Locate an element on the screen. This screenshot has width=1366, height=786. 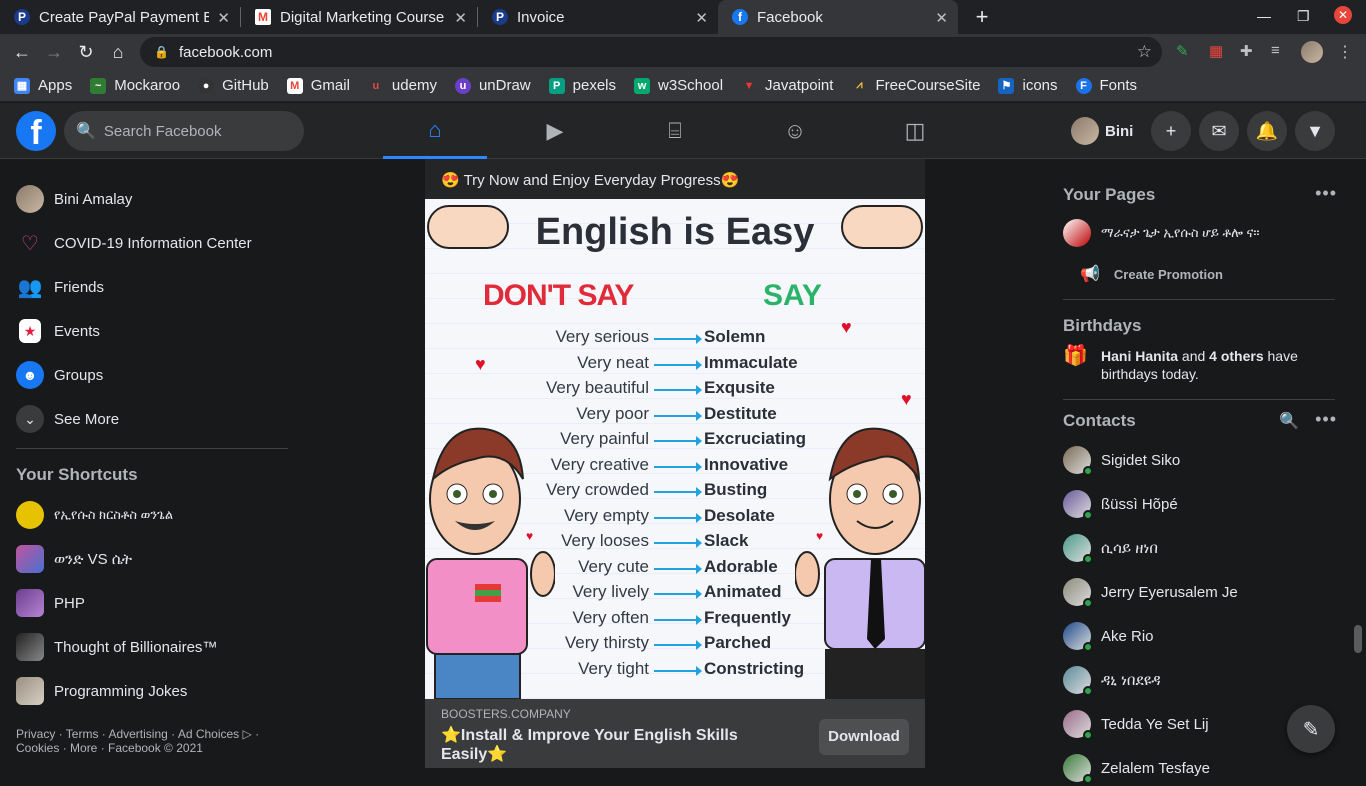
say-word: Destitute is located at coordinates (740, 413).